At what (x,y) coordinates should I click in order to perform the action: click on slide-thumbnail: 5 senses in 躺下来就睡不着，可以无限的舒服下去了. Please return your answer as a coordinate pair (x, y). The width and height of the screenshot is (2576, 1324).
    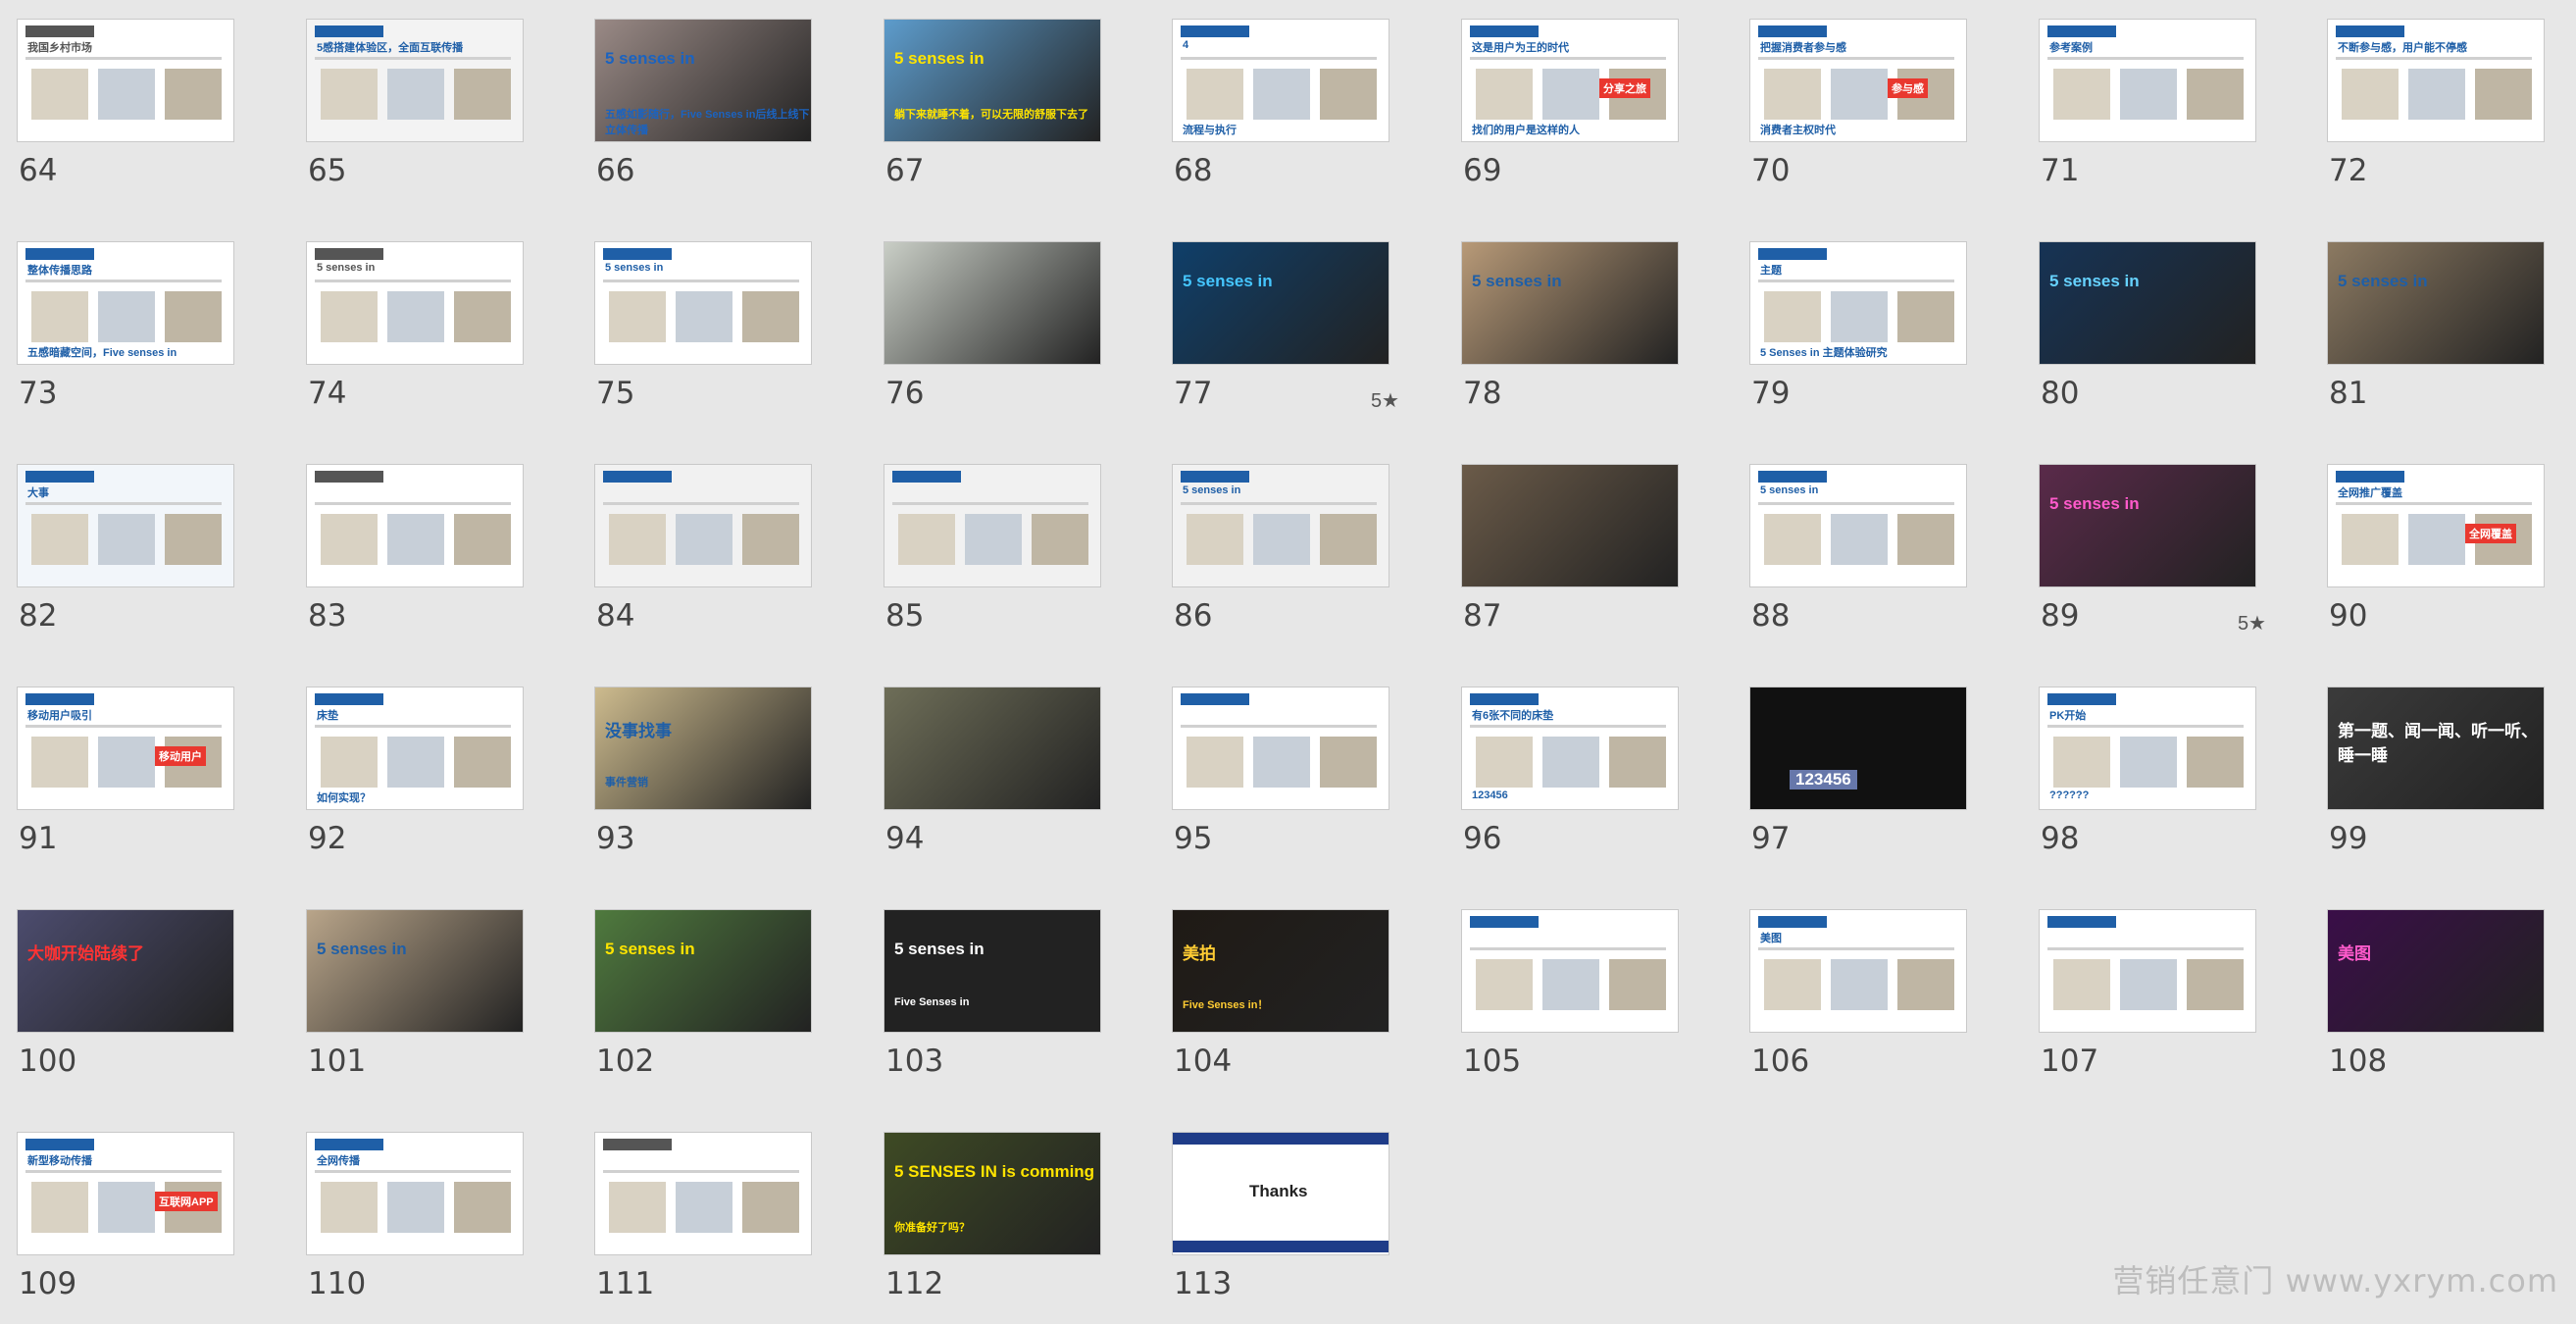
    Looking at the image, I should click on (992, 80).